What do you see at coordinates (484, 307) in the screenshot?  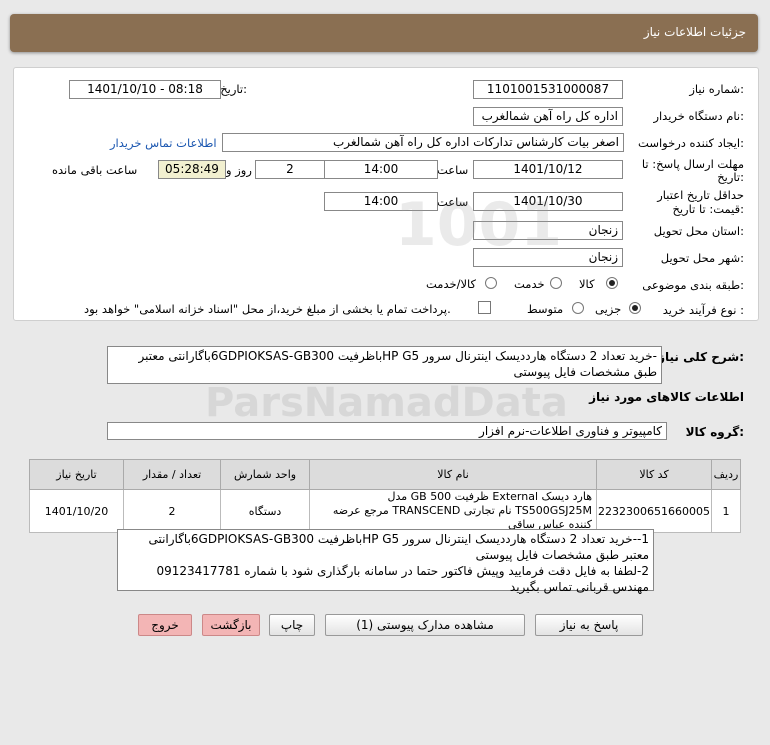 I see `treasury-checkbox` at bounding box center [484, 307].